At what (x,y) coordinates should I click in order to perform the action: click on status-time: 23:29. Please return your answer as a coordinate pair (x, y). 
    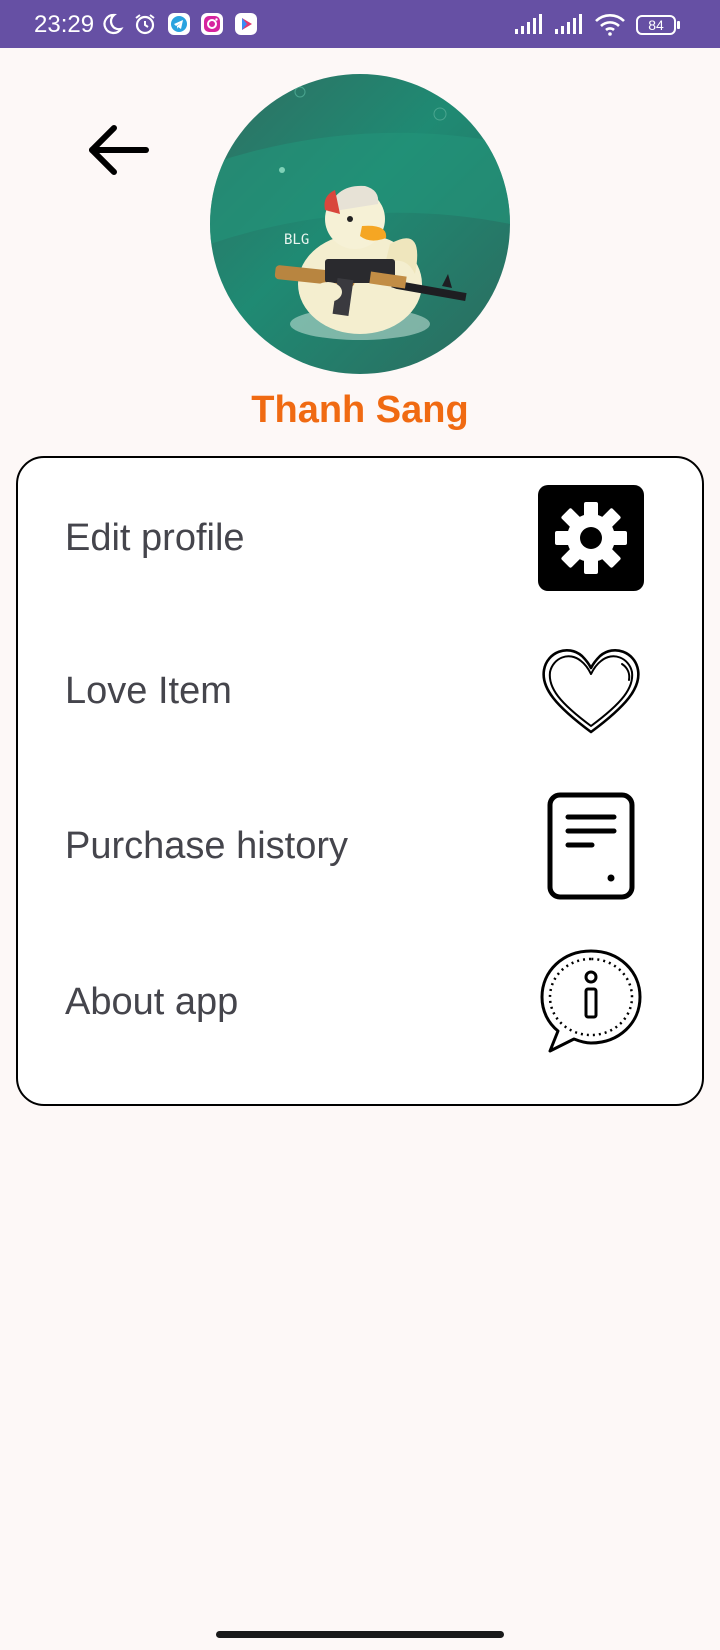
    Looking at the image, I should click on (64, 24).